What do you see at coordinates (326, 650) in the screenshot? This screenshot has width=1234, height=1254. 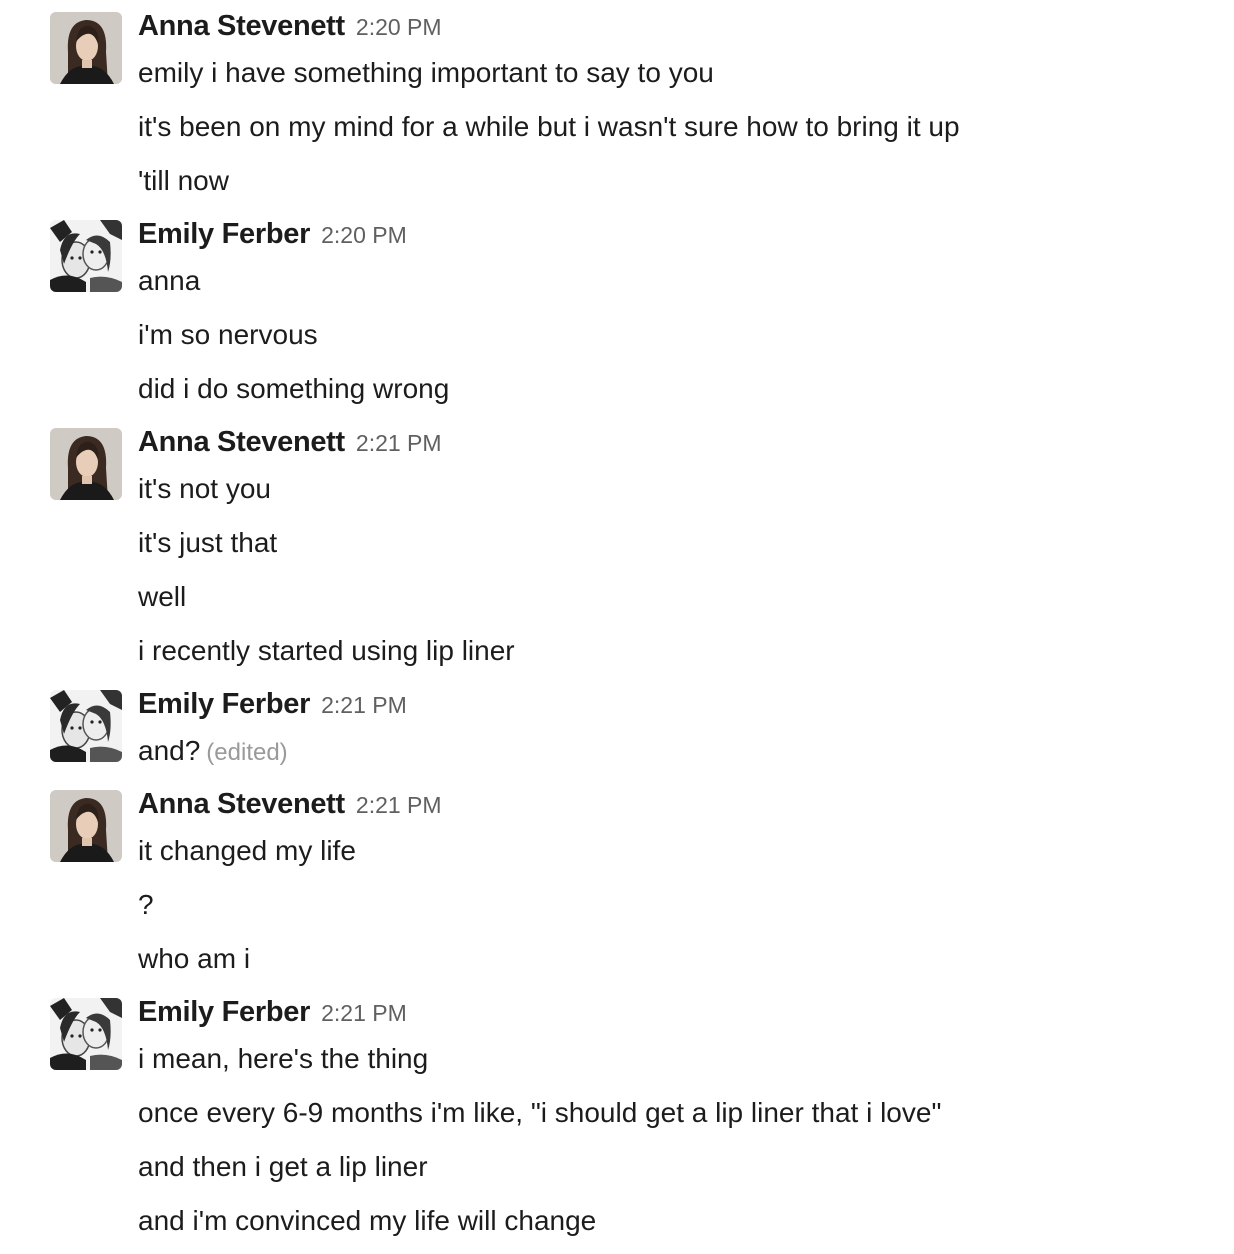 I see `message-text: i recently started using lip liner` at bounding box center [326, 650].